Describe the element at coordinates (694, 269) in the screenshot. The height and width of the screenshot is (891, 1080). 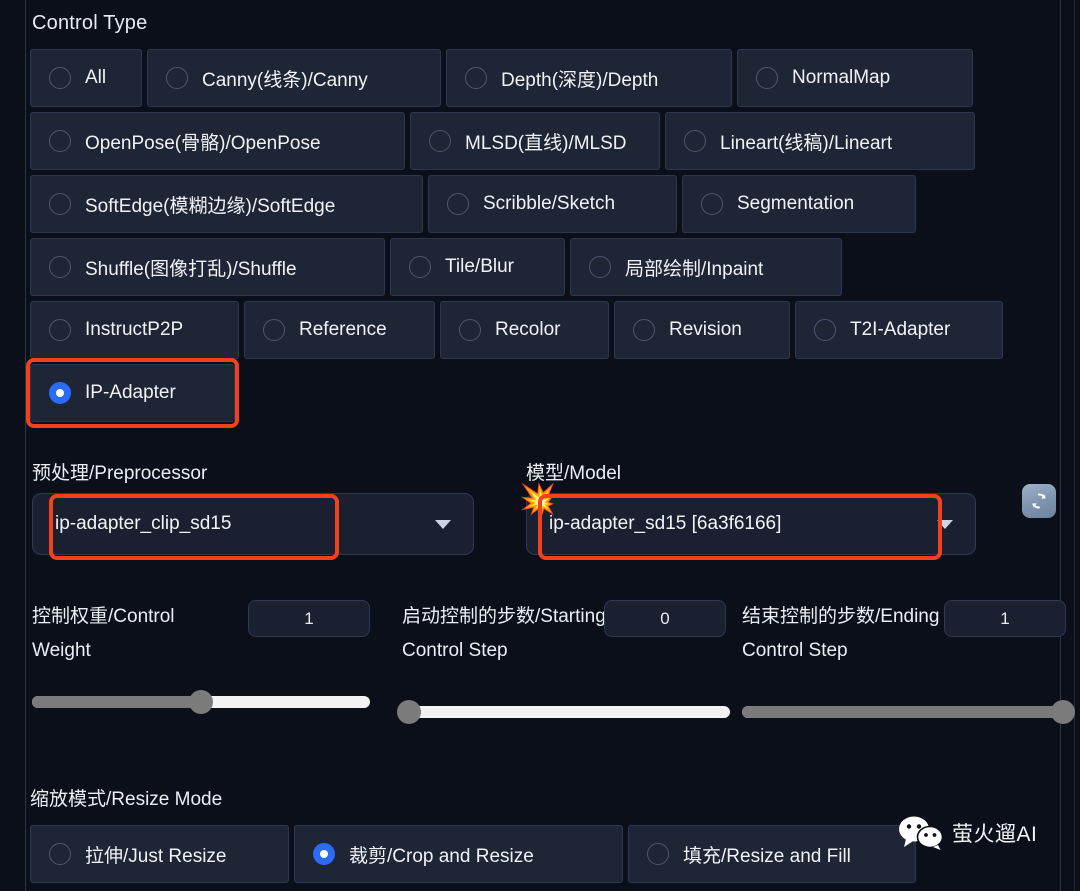
I see `radio-label: 局部绘制/Inpaint` at that location.